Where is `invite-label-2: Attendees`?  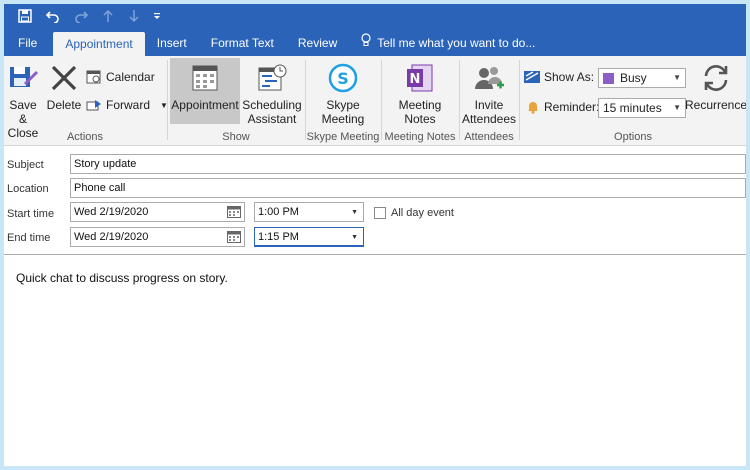
invite-label-2: Attendees is located at coordinates (489, 119).